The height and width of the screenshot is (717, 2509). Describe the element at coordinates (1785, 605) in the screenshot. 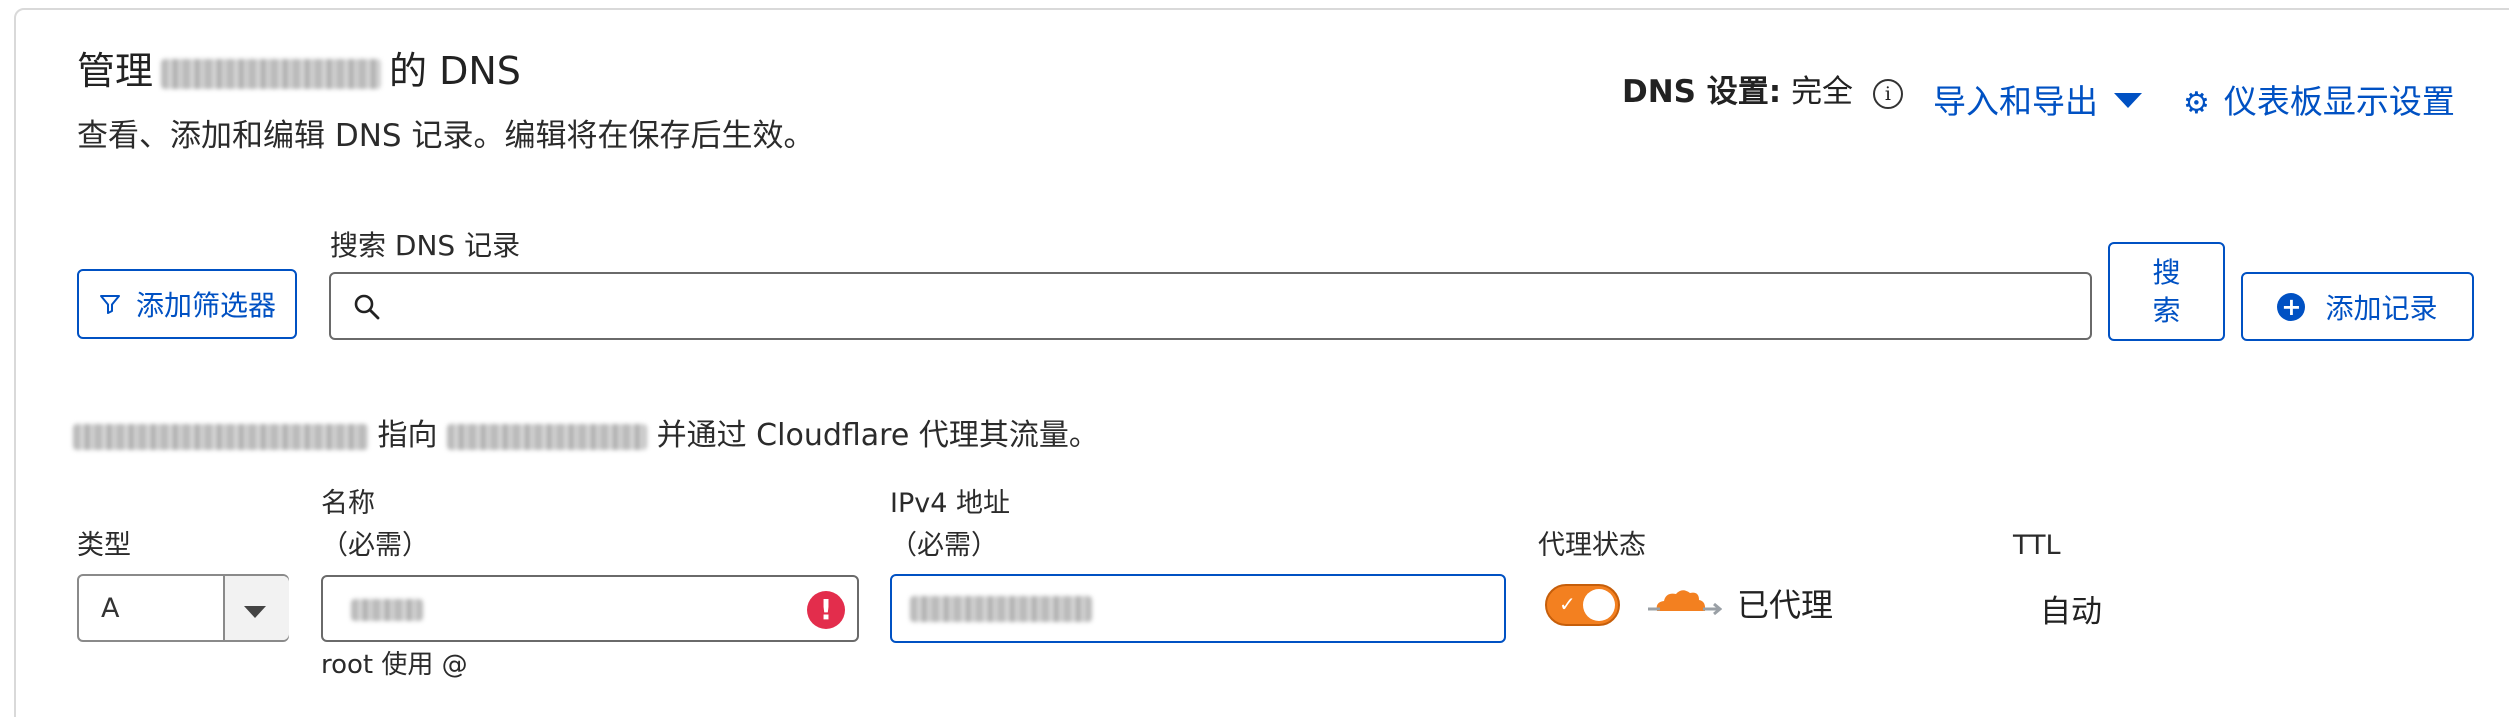

I see `proxy-status-text: 已代理` at that location.